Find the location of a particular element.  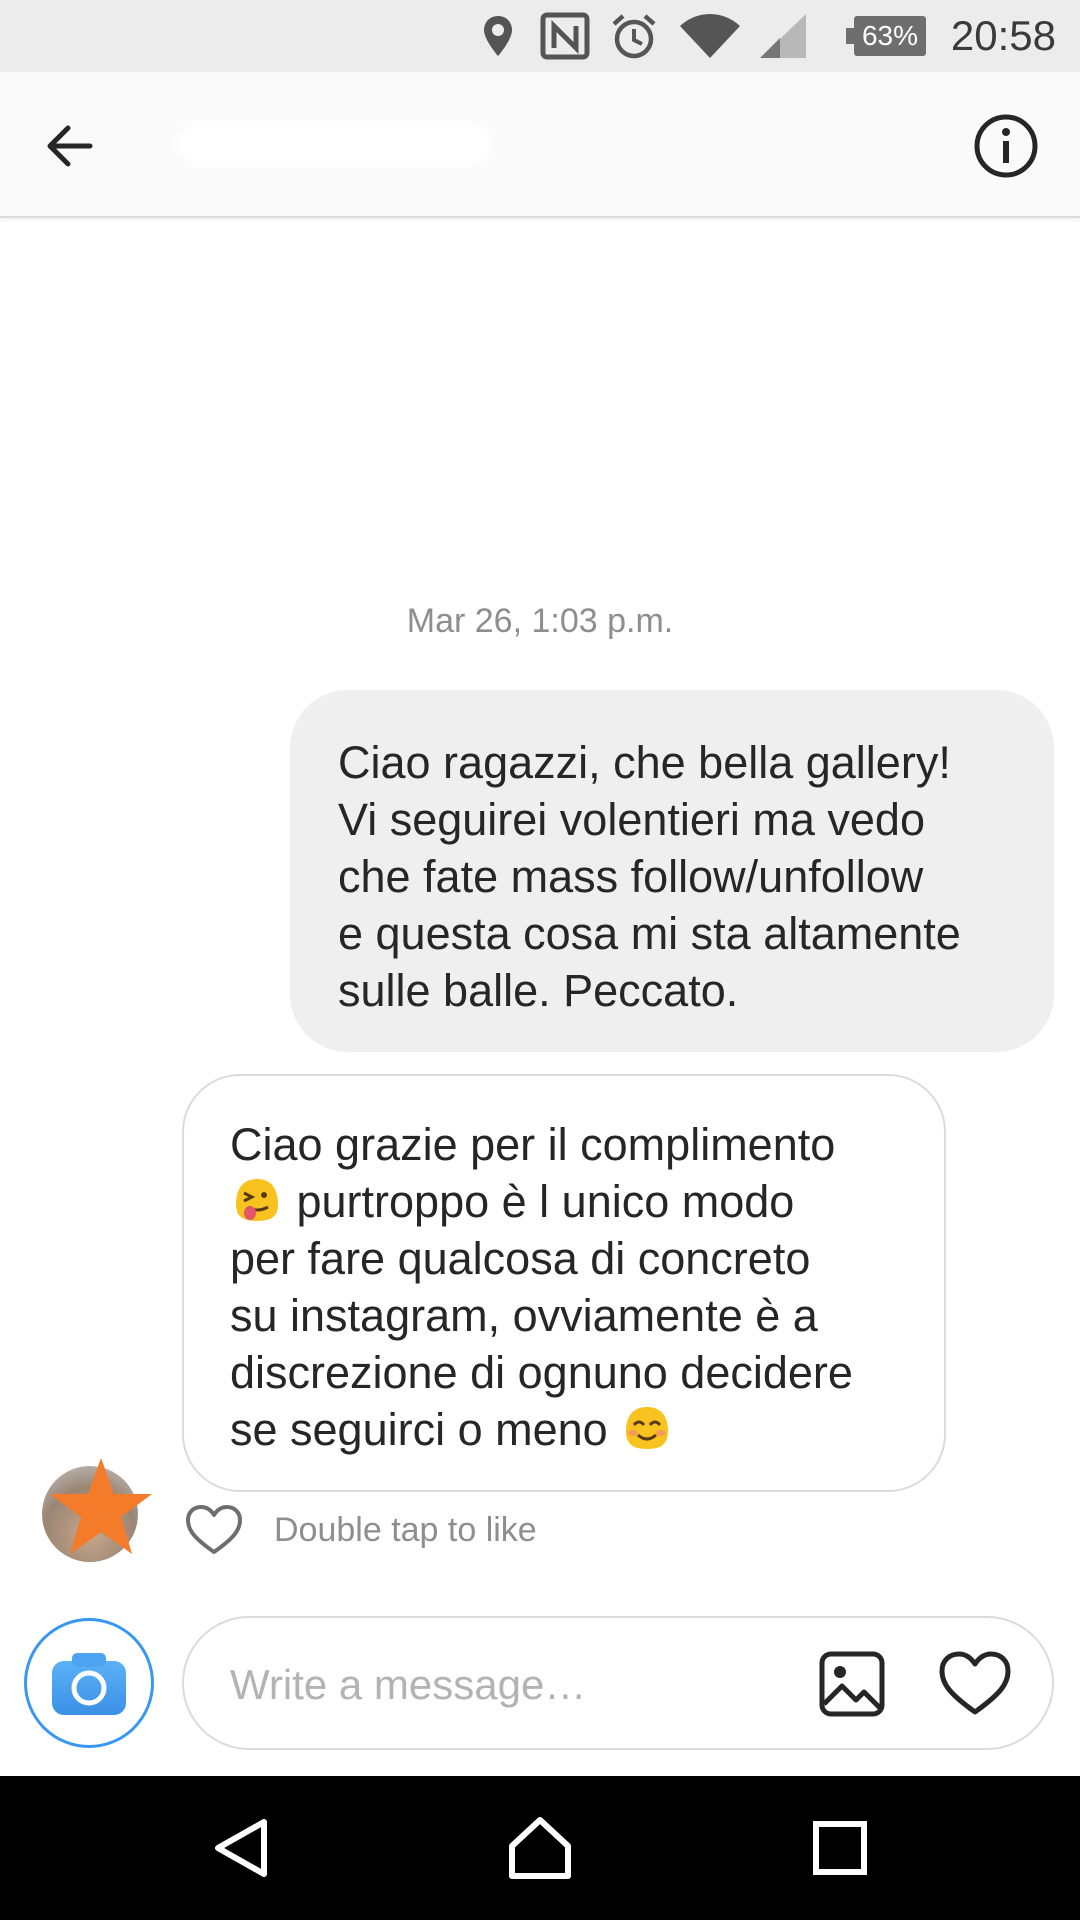

tongue-wink-emoji is located at coordinates (257, 1200).